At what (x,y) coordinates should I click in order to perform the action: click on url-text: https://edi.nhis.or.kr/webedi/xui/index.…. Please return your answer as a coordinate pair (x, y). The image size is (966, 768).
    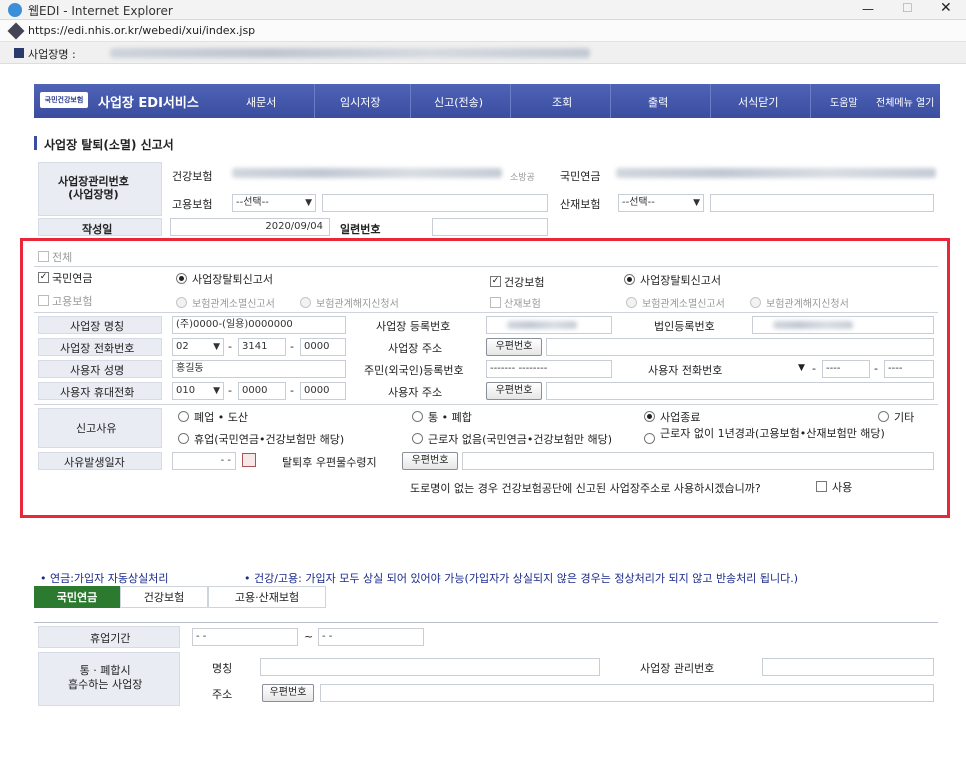
    Looking at the image, I should click on (141, 30).